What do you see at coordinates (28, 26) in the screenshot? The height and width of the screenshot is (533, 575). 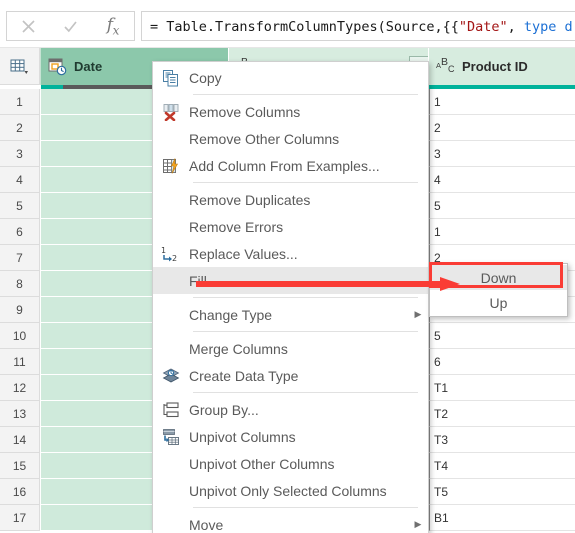 I see `close-icon` at bounding box center [28, 26].